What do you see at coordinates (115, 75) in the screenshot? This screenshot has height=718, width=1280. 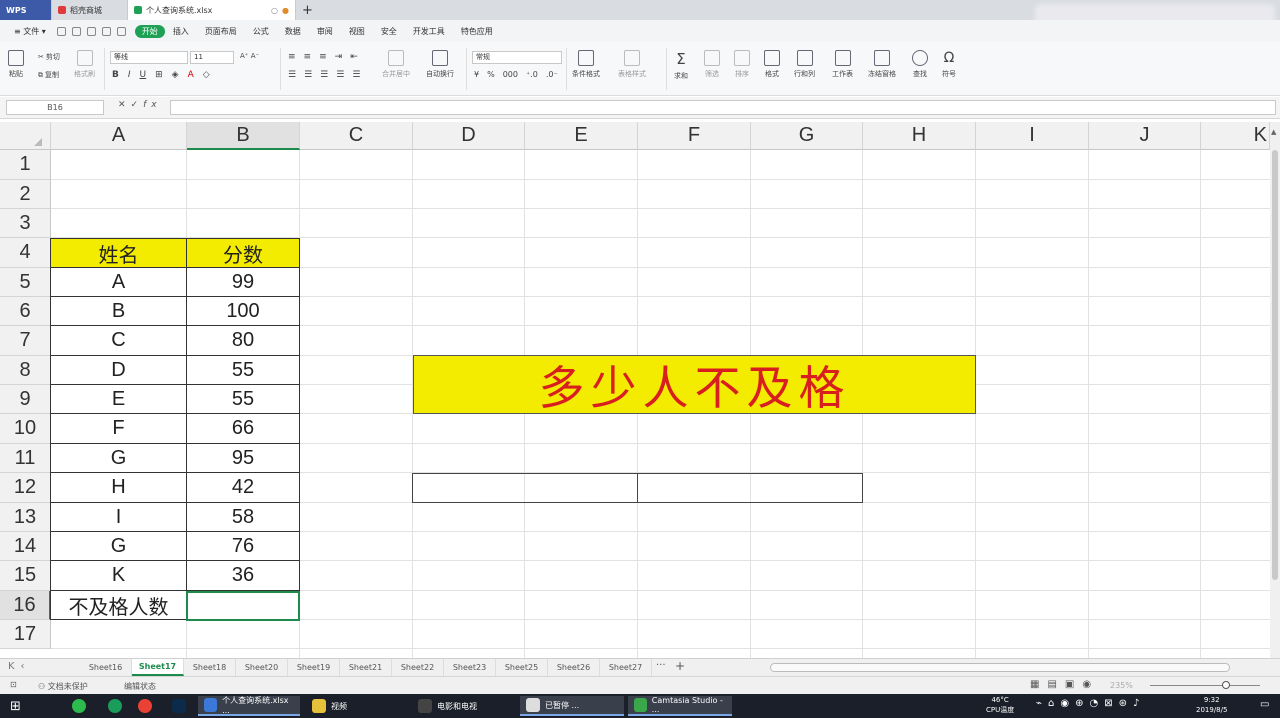 I see `bold-button: B` at bounding box center [115, 75].